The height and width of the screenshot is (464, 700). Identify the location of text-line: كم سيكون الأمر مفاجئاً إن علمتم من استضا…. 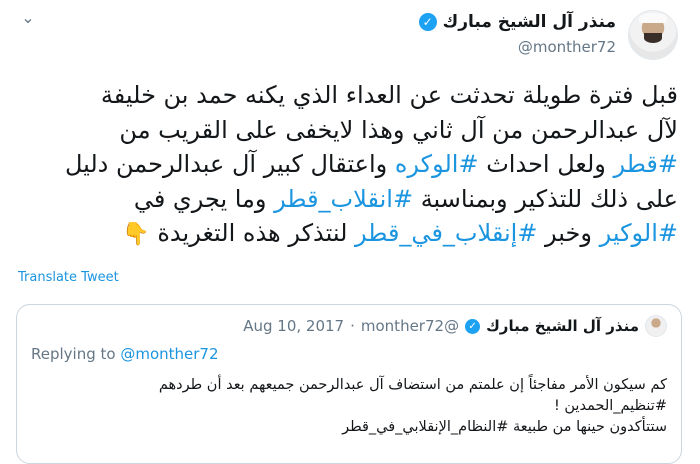
(349, 385).